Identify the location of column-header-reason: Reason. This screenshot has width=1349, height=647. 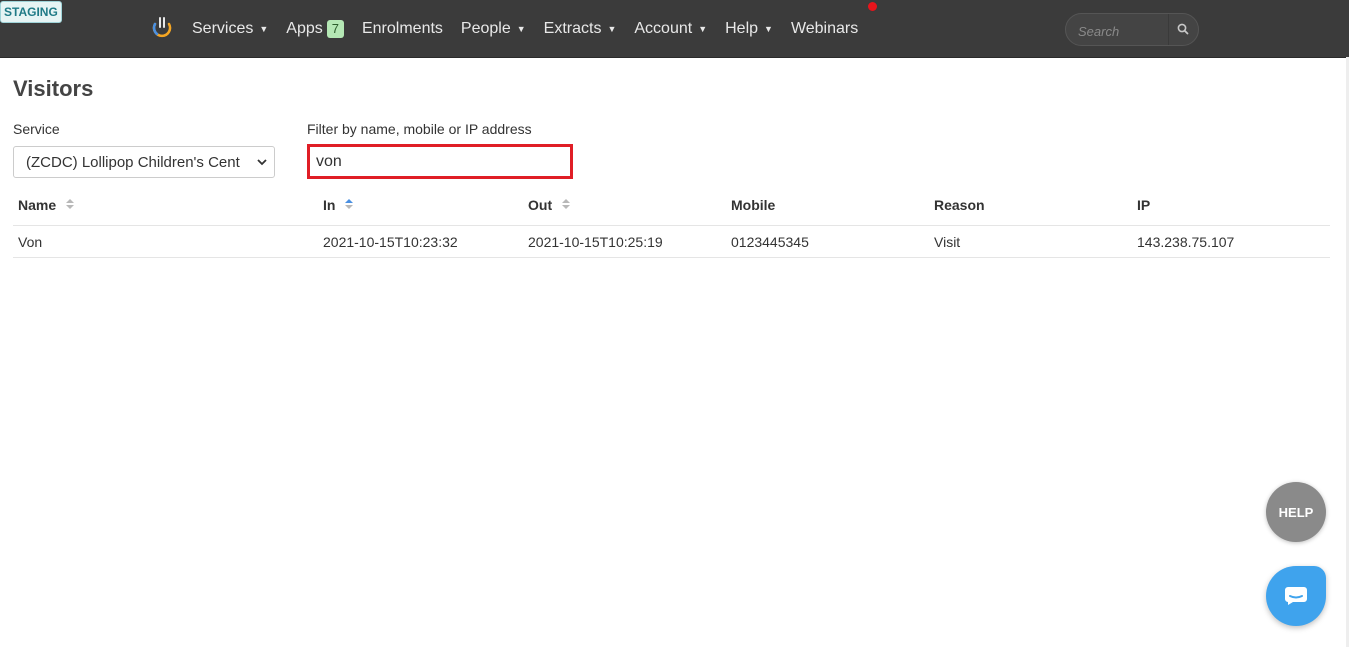
(1030, 205).